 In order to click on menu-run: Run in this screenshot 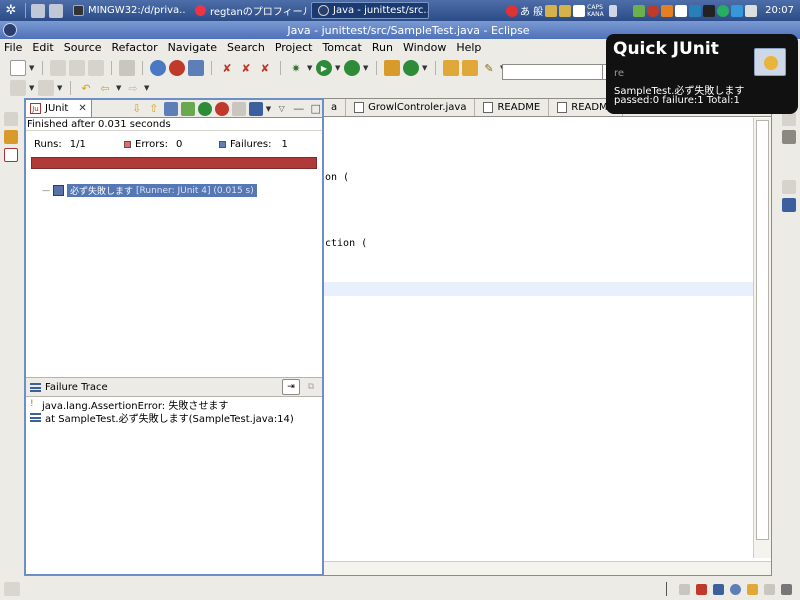, I will do `click(382, 47)`.